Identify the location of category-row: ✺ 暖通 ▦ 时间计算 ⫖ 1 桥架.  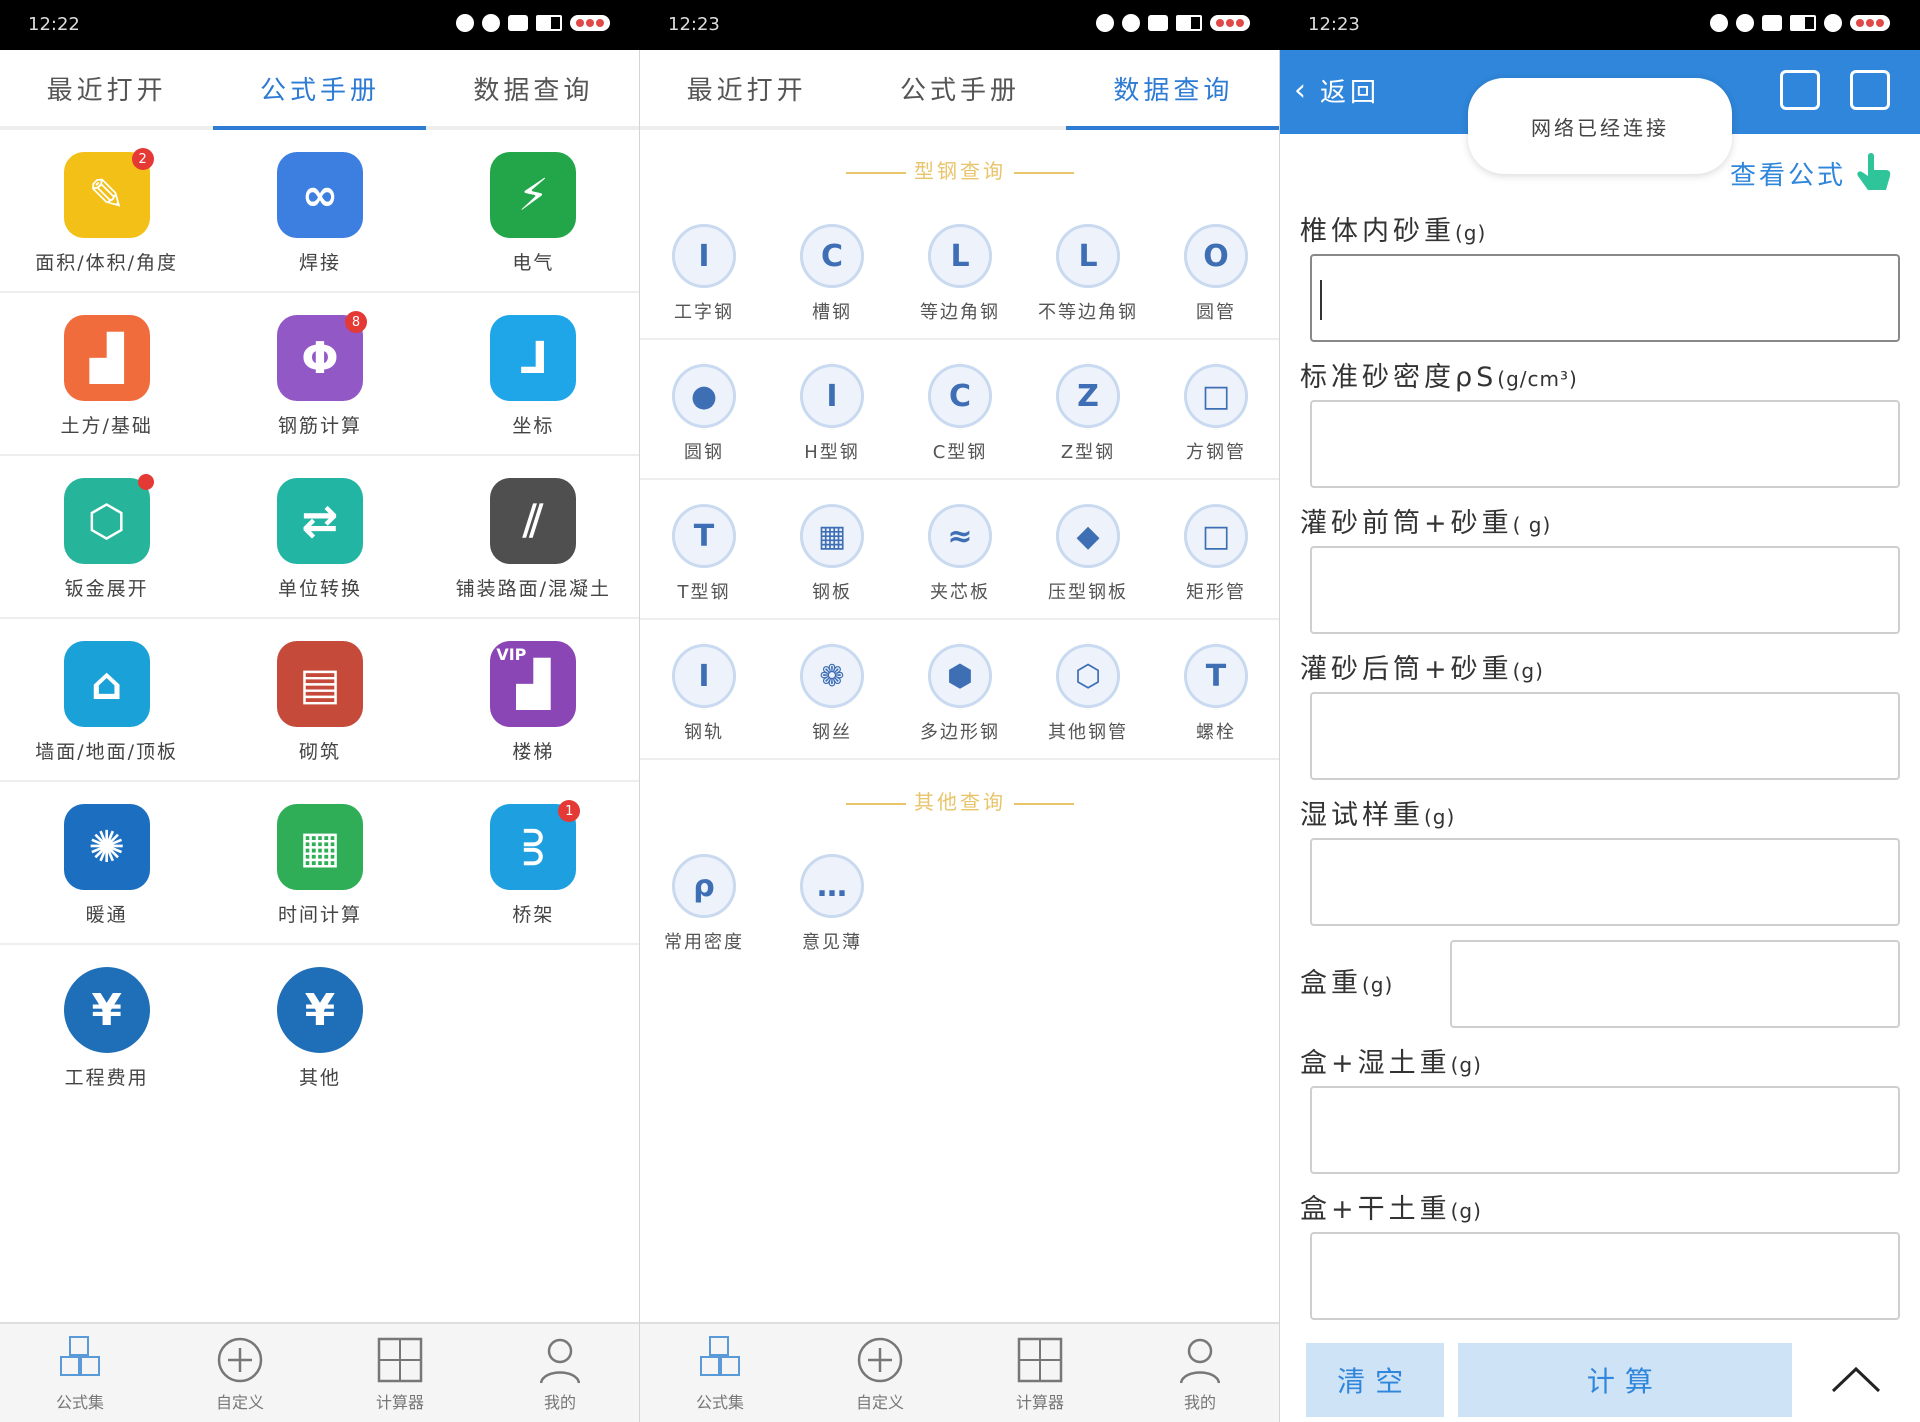
(320, 863).